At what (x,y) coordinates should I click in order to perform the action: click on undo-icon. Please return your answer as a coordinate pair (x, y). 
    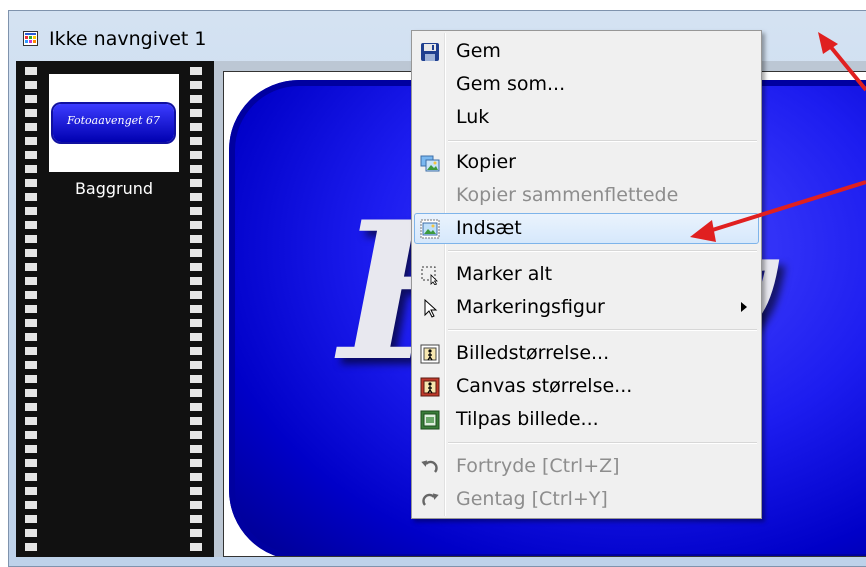
    Looking at the image, I should click on (429, 466).